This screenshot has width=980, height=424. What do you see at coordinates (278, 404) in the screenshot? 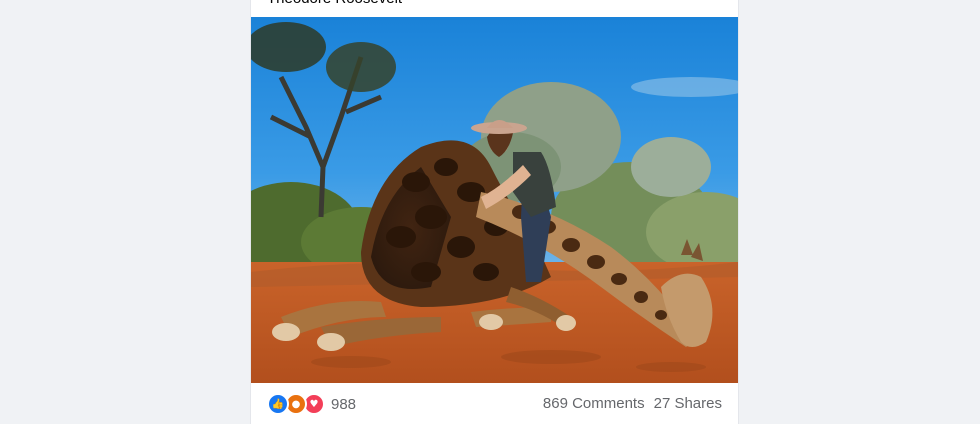
I see `like-icon: 👍` at bounding box center [278, 404].